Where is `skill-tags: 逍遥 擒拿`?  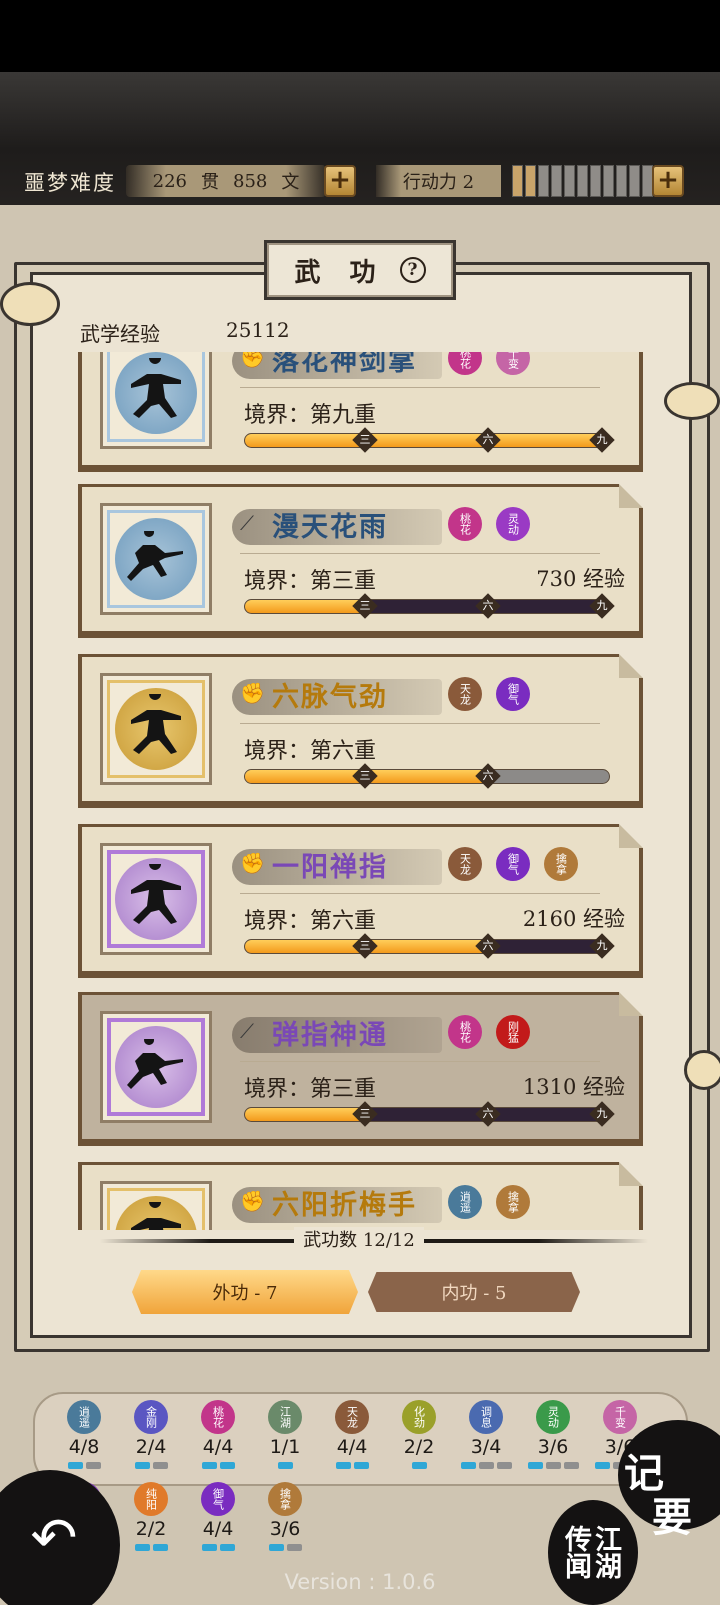 skill-tags: 逍遥 擒拿 is located at coordinates (489, 1202).